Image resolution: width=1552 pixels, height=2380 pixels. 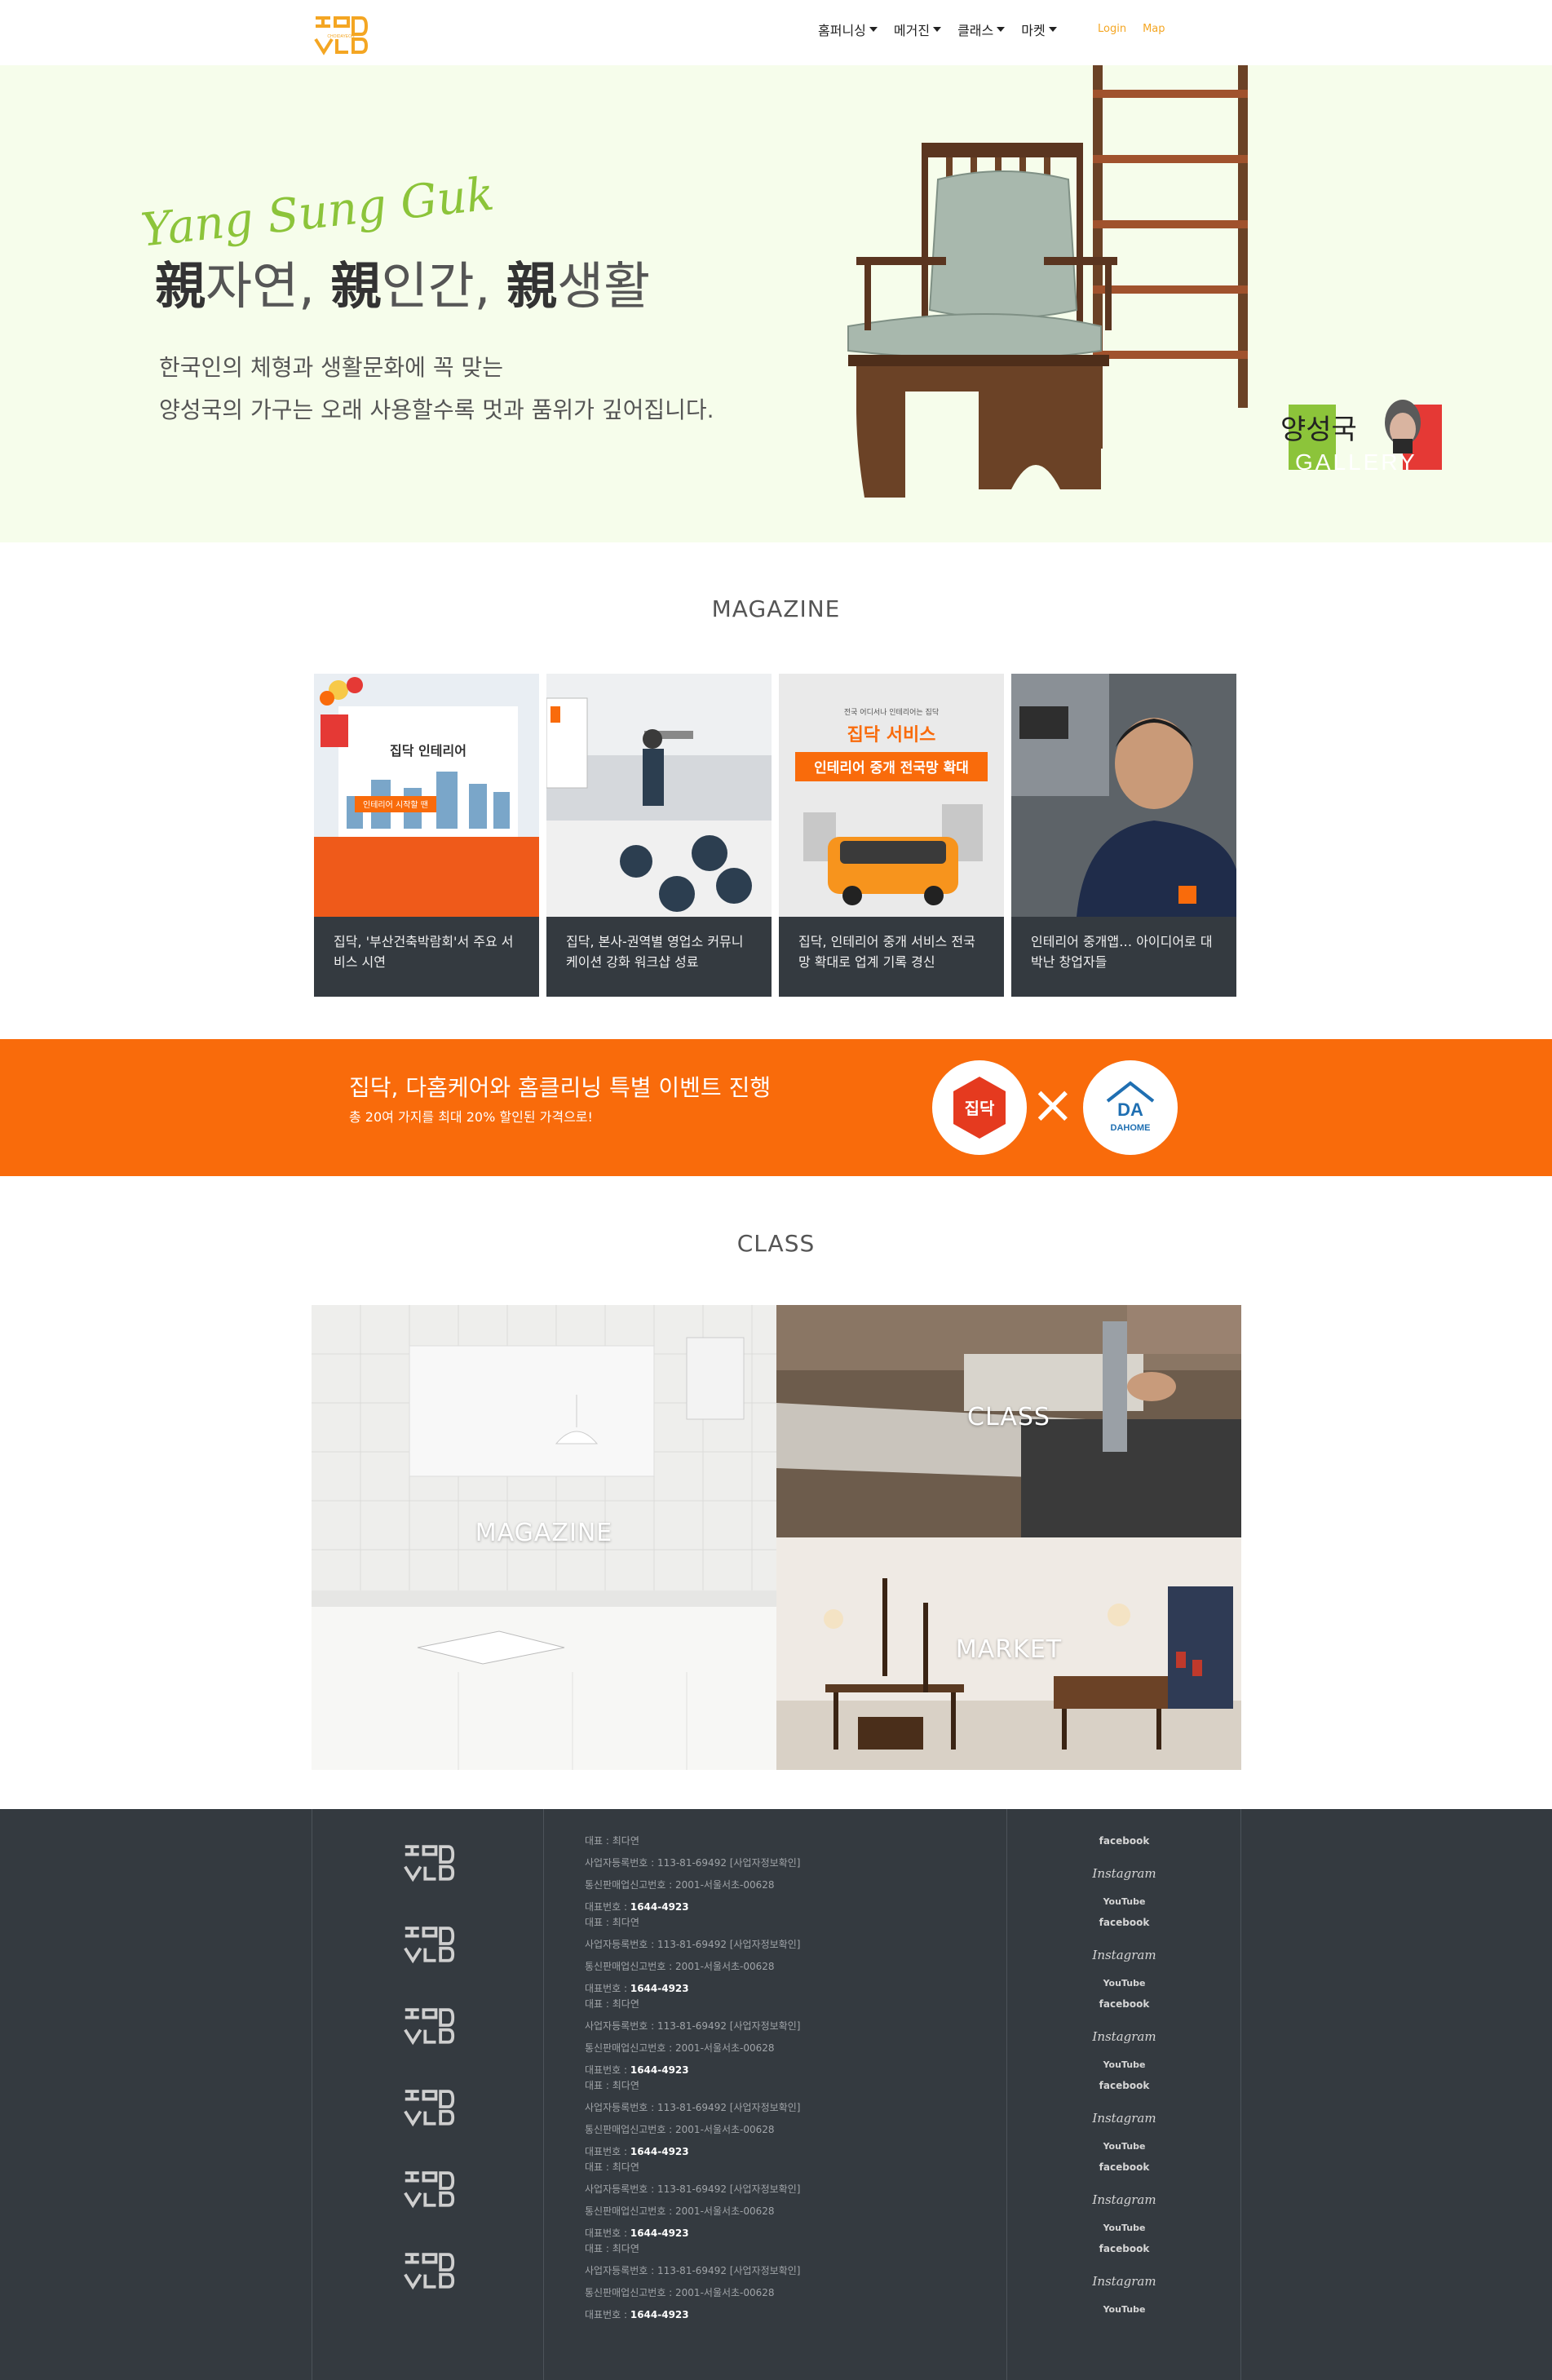 What do you see at coordinates (1130, 1110) in the screenshot?
I see `svg-text: DA` at bounding box center [1130, 1110].